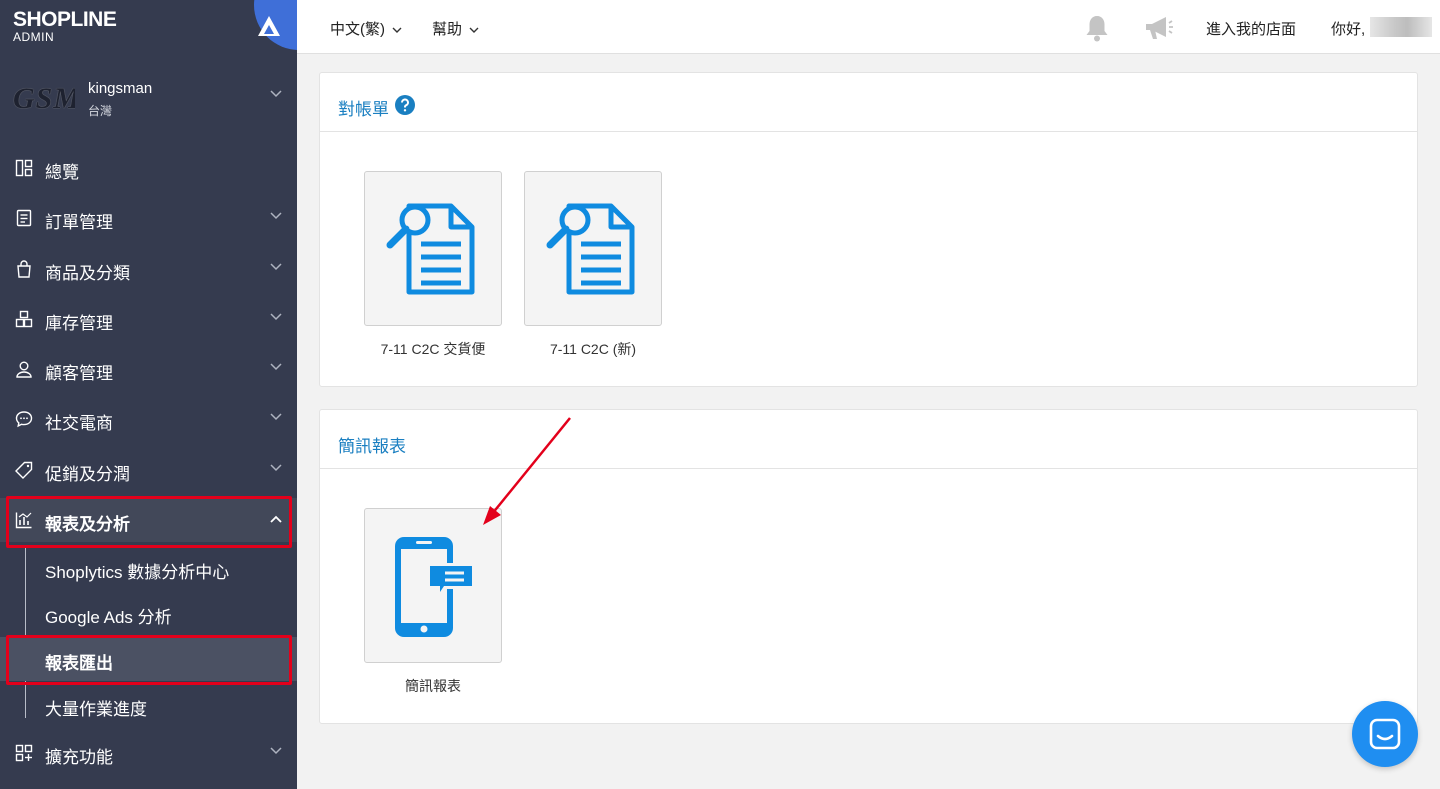 This screenshot has width=1440, height=789. What do you see at coordinates (148, 319) in the screenshot?
I see `sidebar-item-inventory: 庫存管理` at bounding box center [148, 319].